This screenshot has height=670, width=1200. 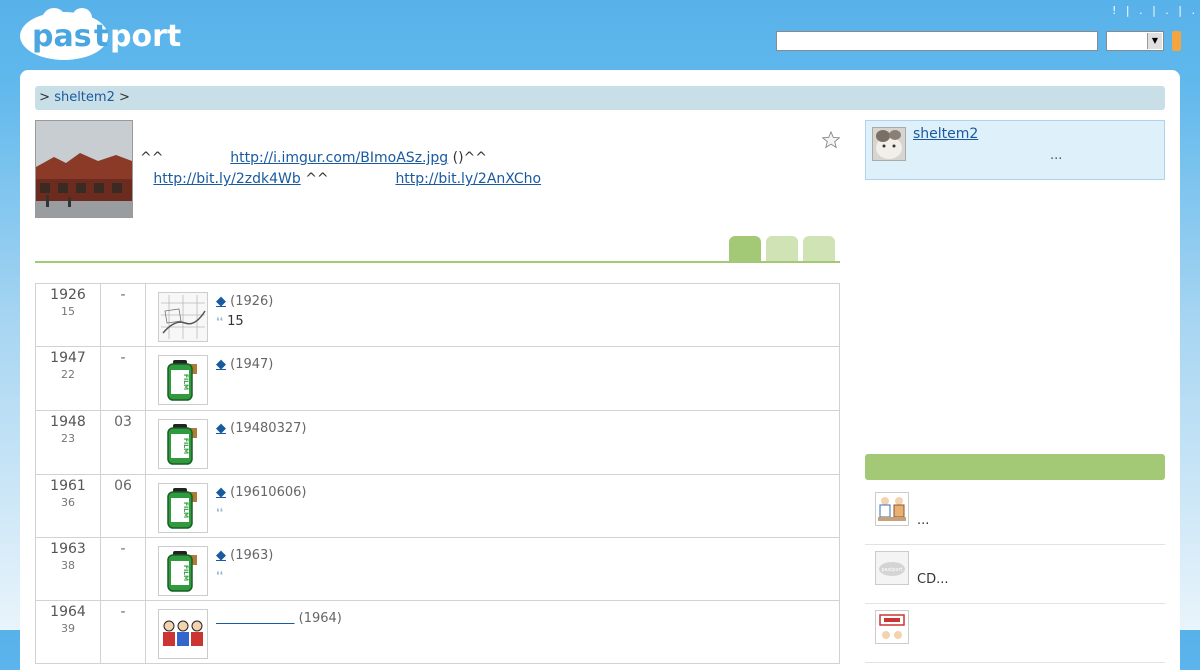 I want to click on year-cell: 1947 22, so click(x=68, y=378).